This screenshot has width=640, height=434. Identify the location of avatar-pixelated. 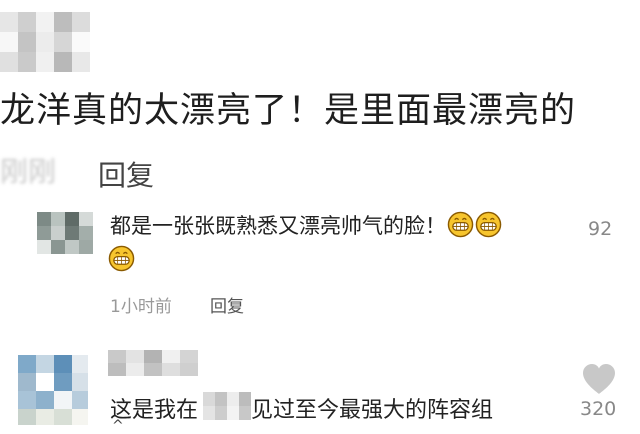
(53, 390).